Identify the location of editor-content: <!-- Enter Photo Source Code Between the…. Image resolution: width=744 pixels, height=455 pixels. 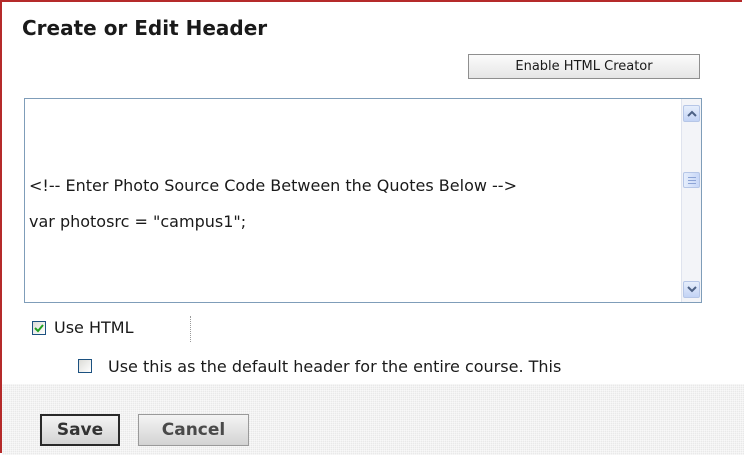
(349, 211).